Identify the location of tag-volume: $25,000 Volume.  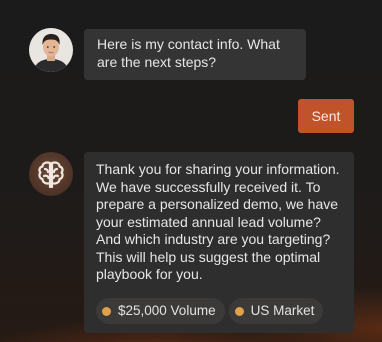
(160, 311).